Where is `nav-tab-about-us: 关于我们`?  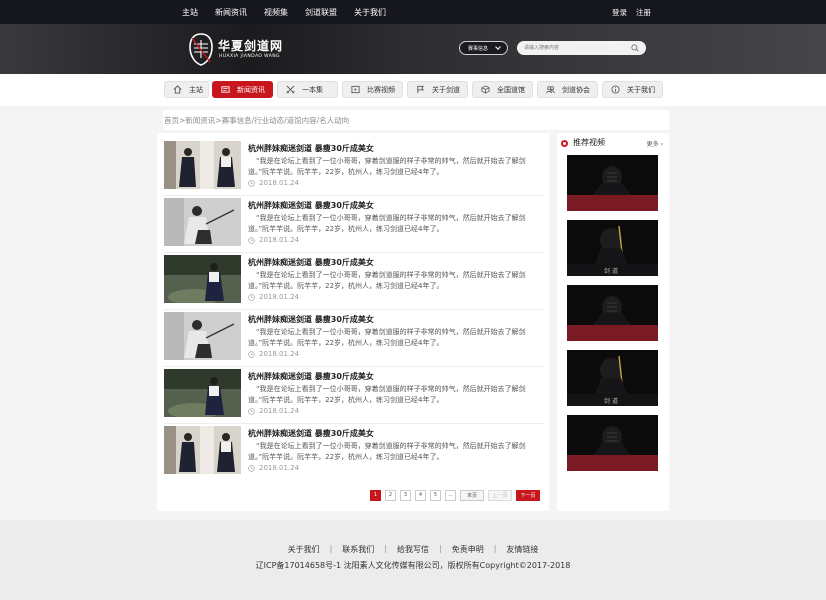 nav-tab-about-us: 关于我们 is located at coordinates (632, 89).